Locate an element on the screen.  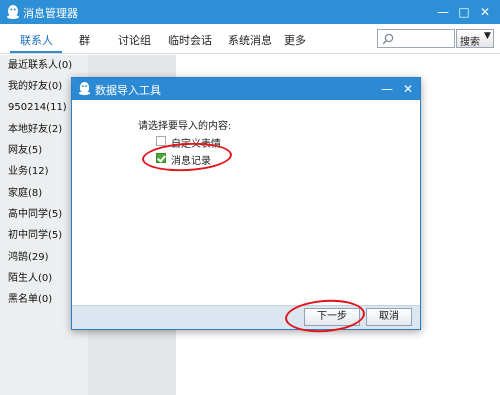
search-input is located at coordinates (424, 38).